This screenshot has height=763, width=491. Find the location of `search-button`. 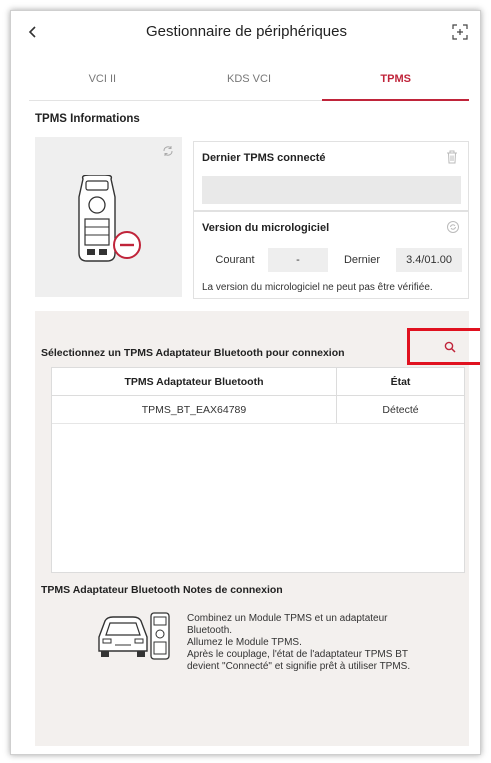

search-button is located at coordinates (443, 346).